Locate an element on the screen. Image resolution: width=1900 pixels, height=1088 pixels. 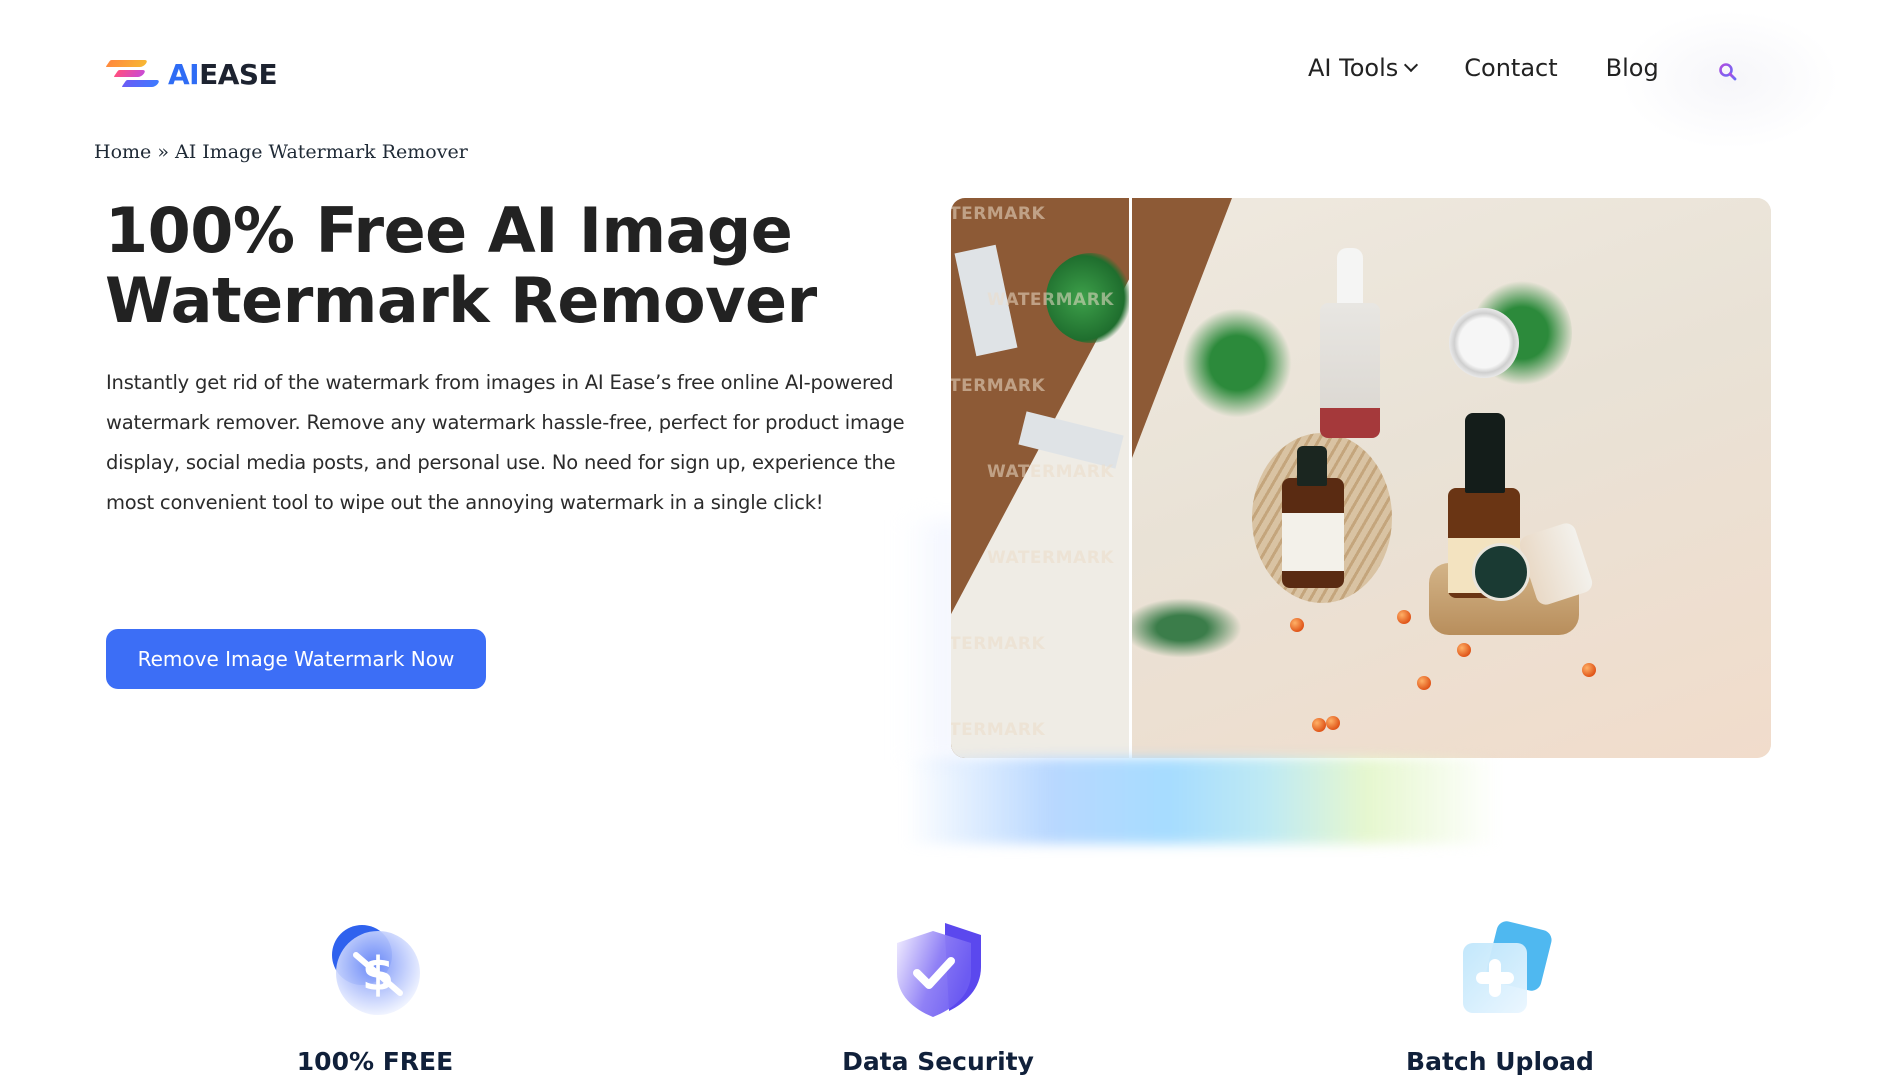
nav-item-label: Contact is located at coordinates (1511, 68).